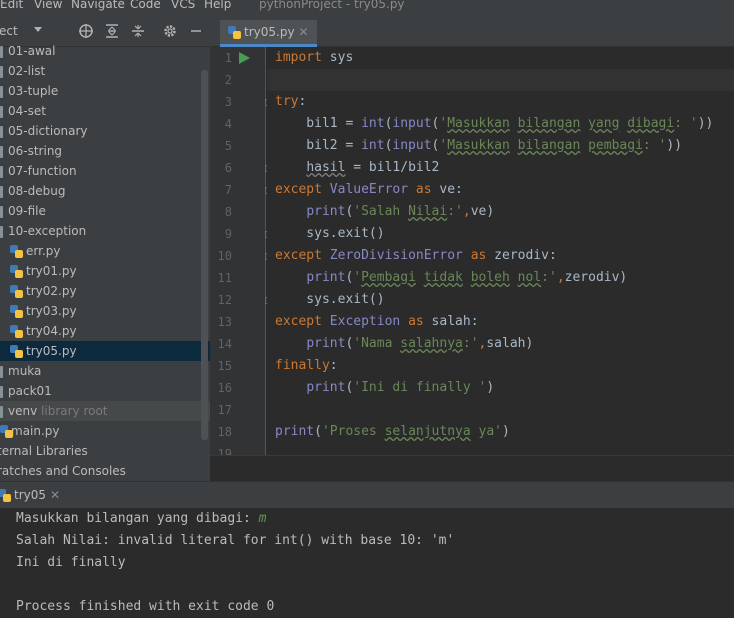 Image resolution: width=734 pixels, height=618 pixels. Describe the element at coordinates (23, 411) in the screenshot. I see `tree-item-label: venv` at that location.